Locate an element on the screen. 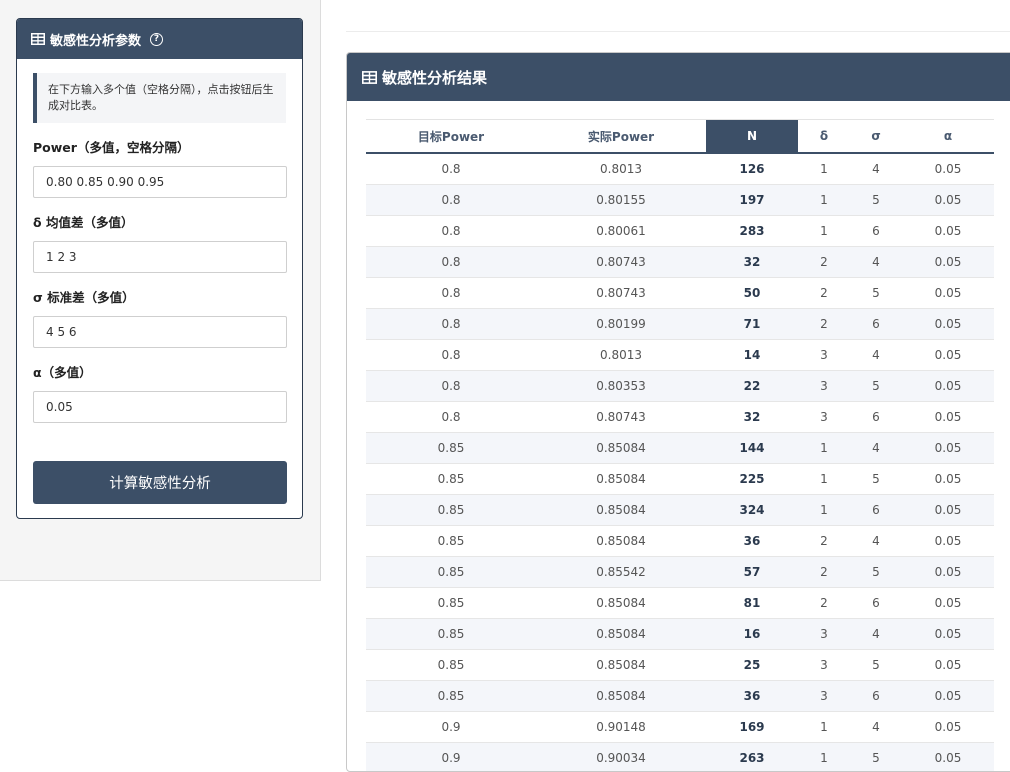  table-row: 0.80.80061283160.05 is located at coordinates (680, 231).